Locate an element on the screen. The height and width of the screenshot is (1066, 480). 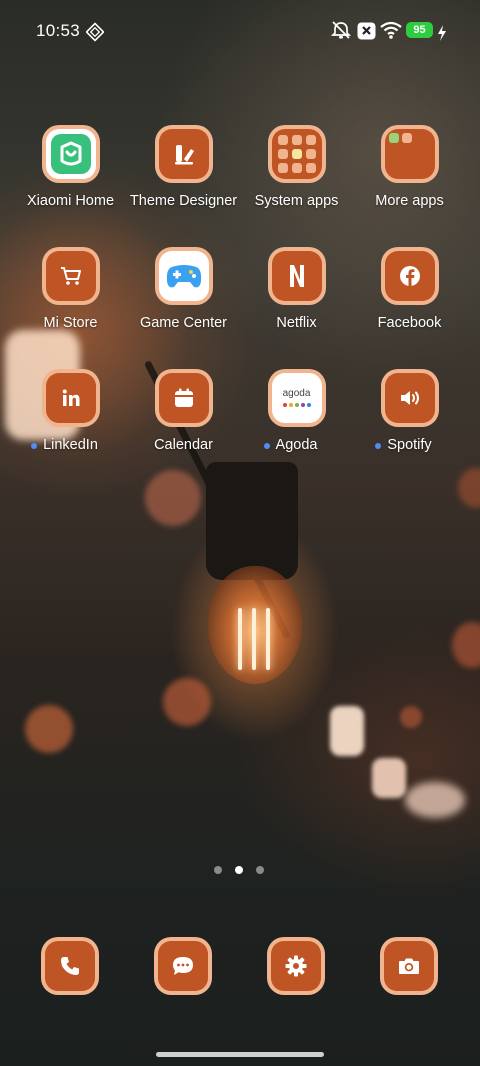
app-label: LinkedIn is located at coordinates (64, 445).